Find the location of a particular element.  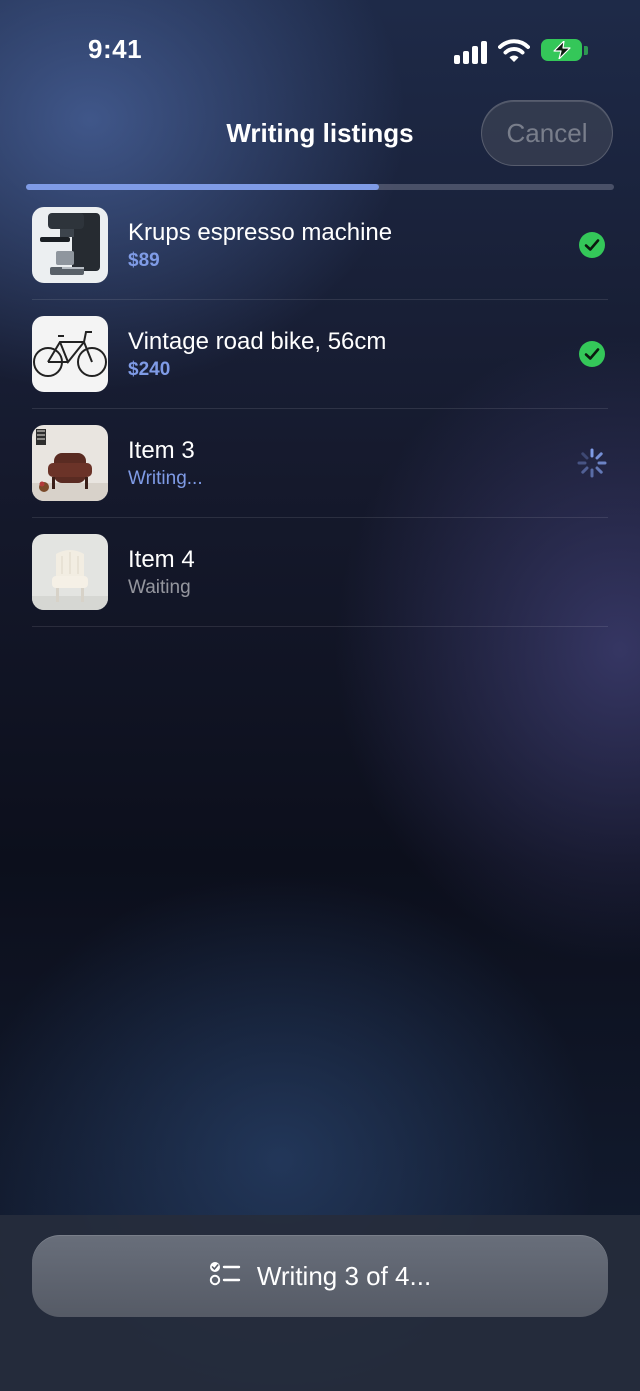

wifi-icon is located at coordinates (514, 51).